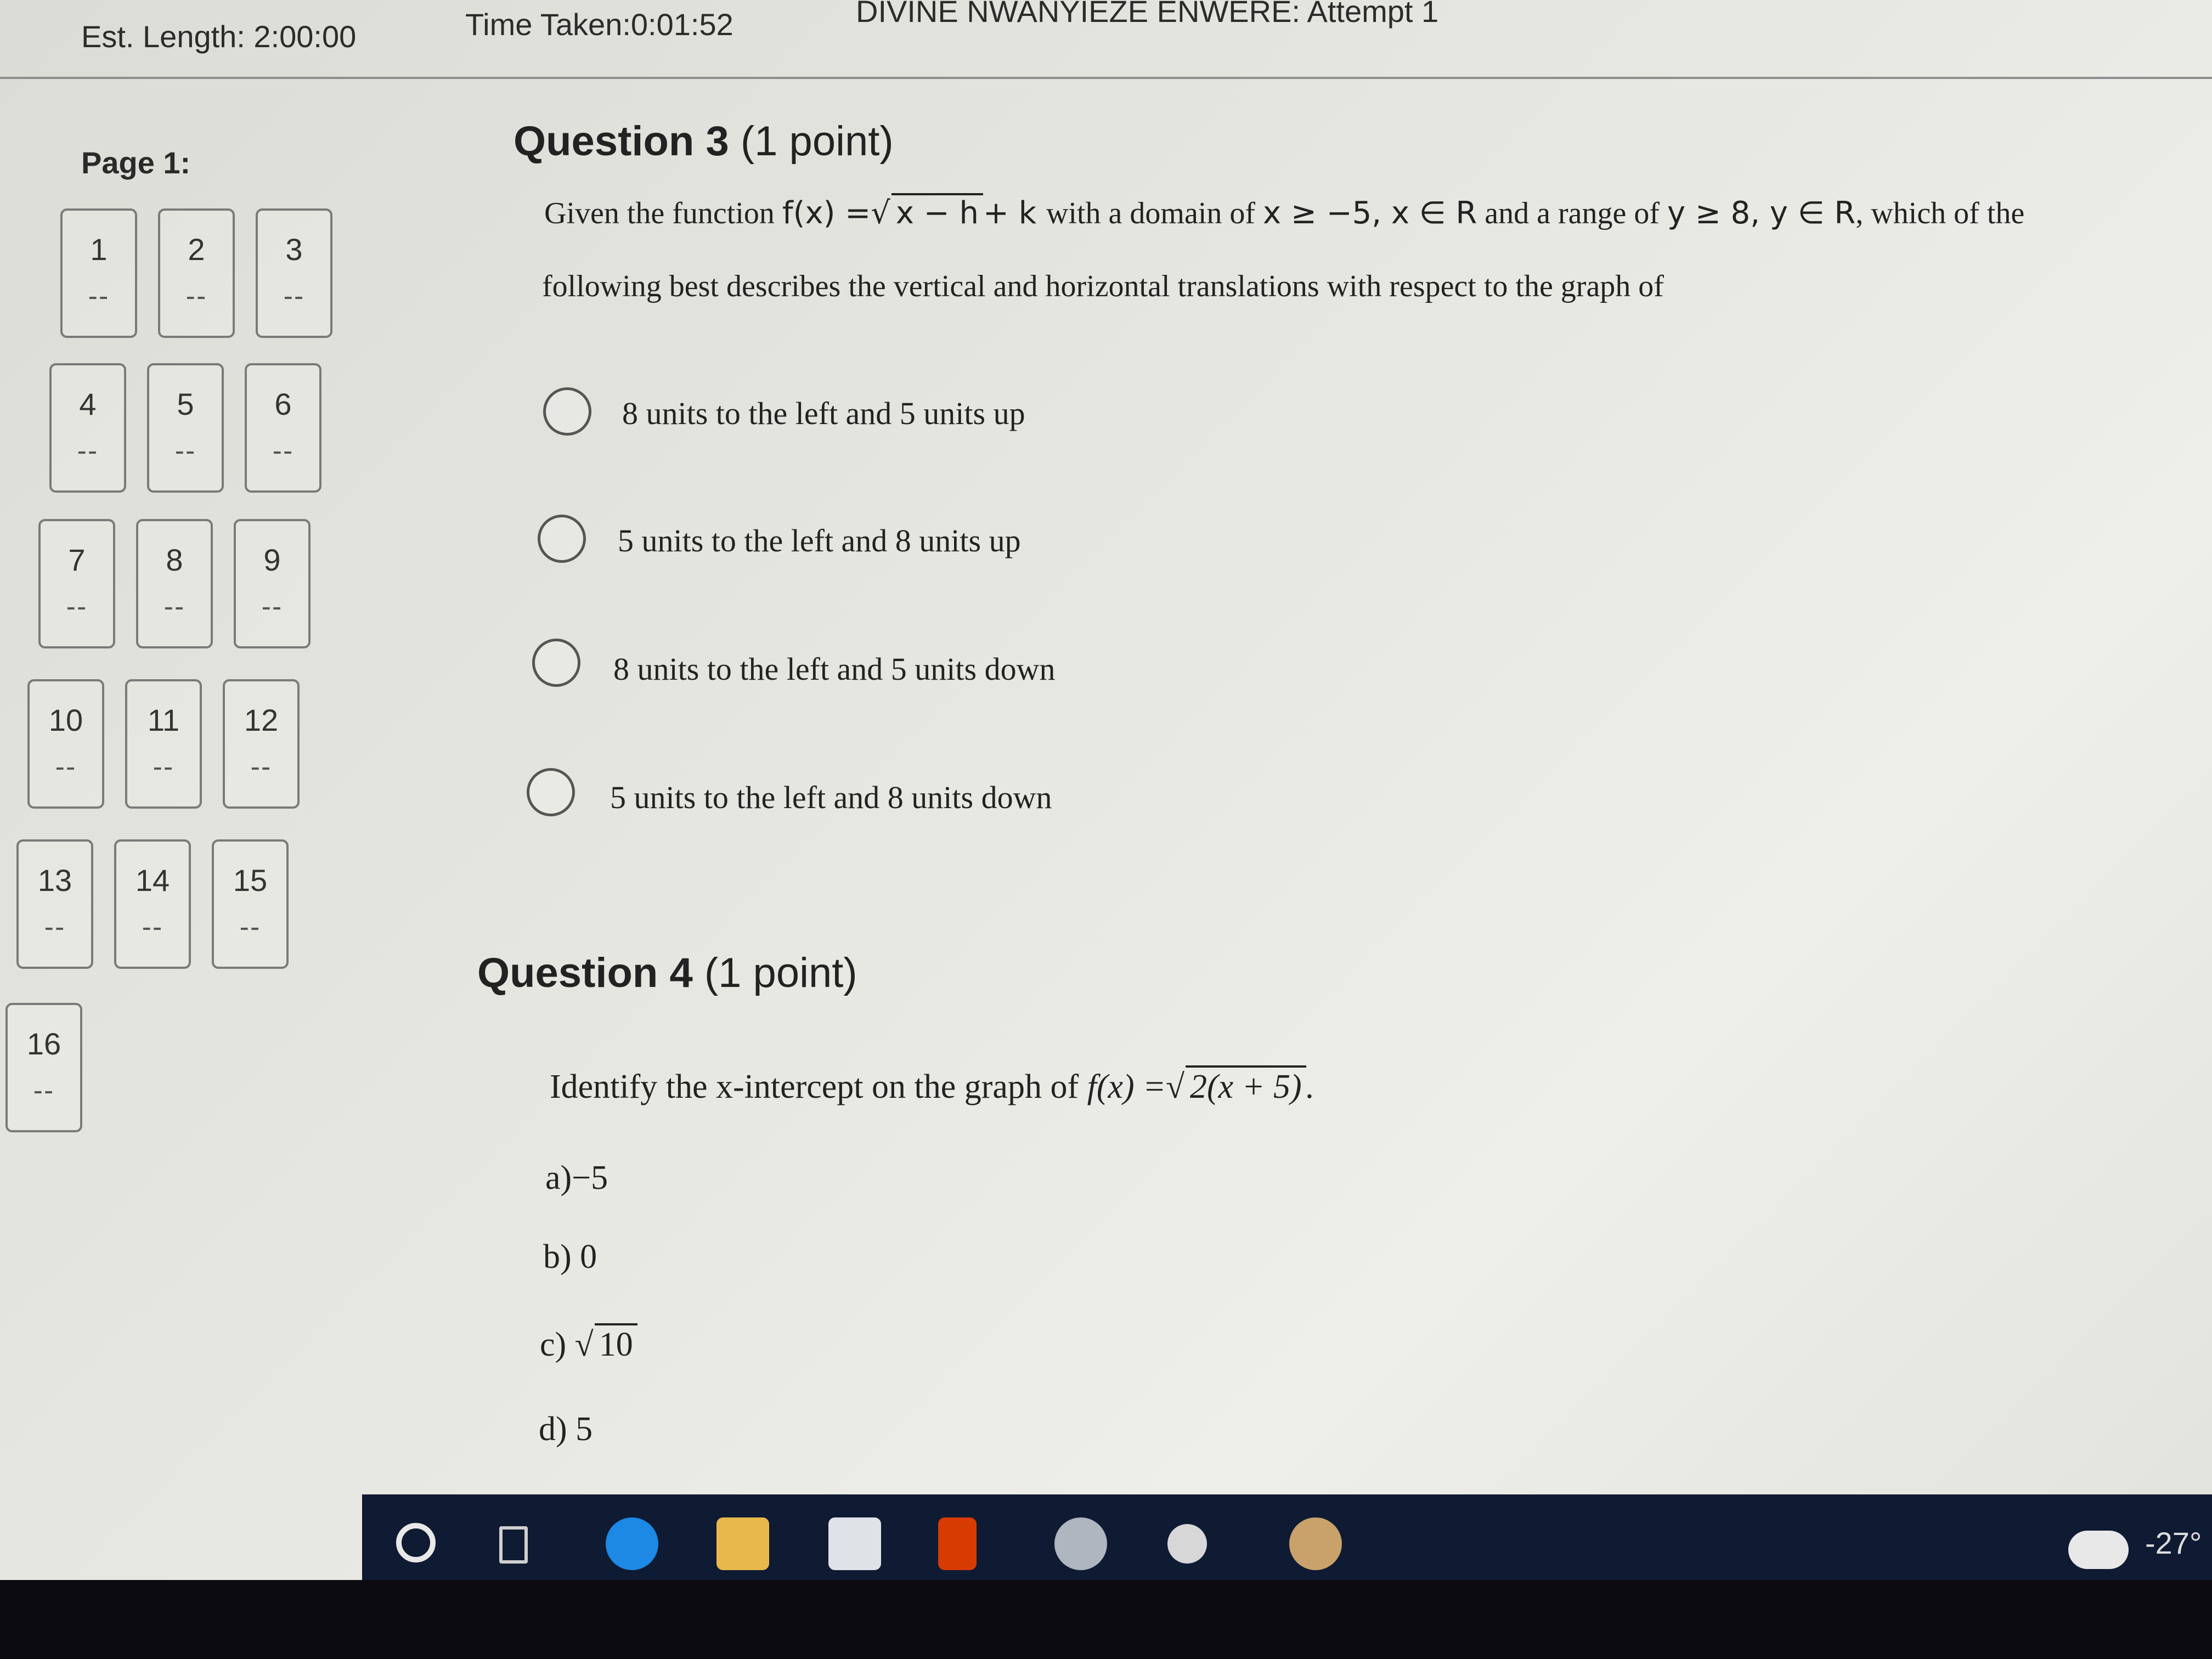  I want to click on question-nav-number: 15, so click(250, 880).